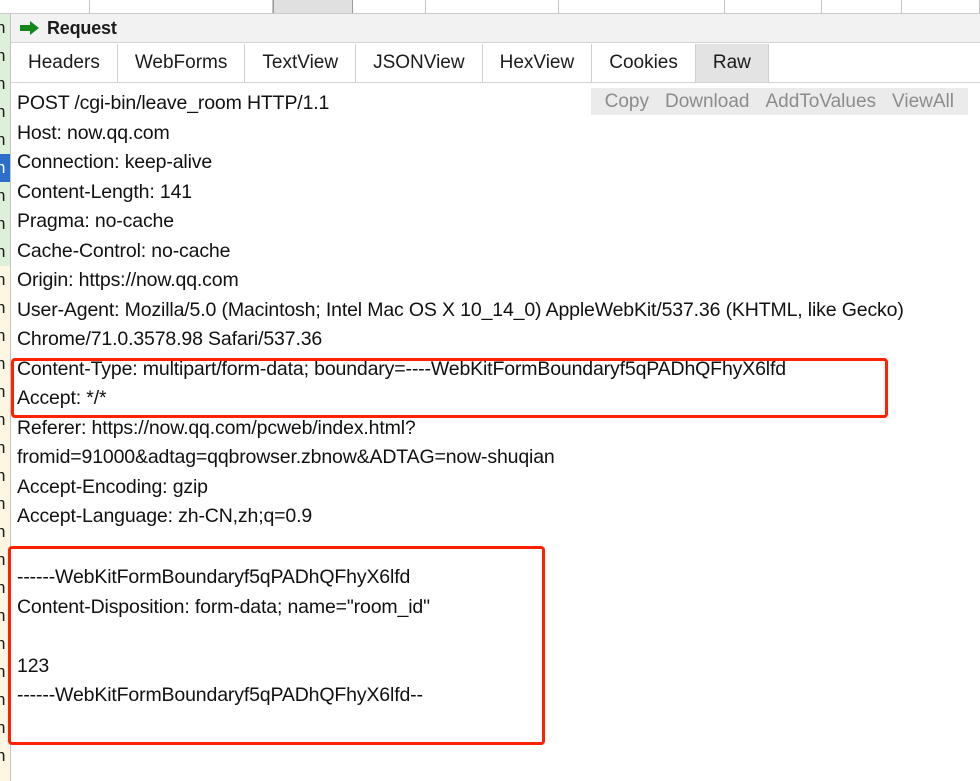  What do you see at coordinates (181, 63) in the screenshot?
I see `tab-webforms: WebForms` at bounding box center [181, 63].